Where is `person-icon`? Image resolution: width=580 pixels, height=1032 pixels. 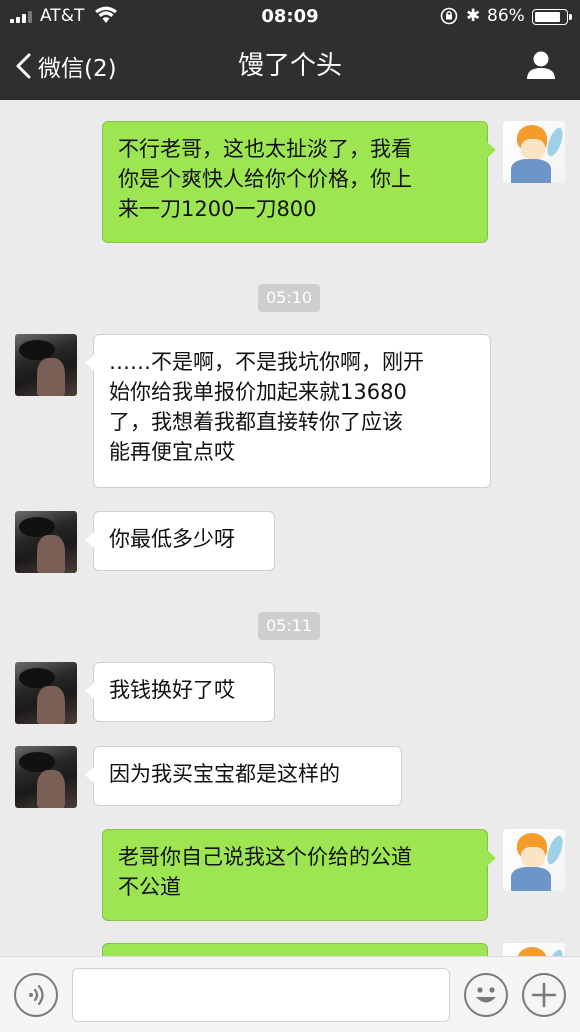 person-icon is located at coordinates (541, 65).